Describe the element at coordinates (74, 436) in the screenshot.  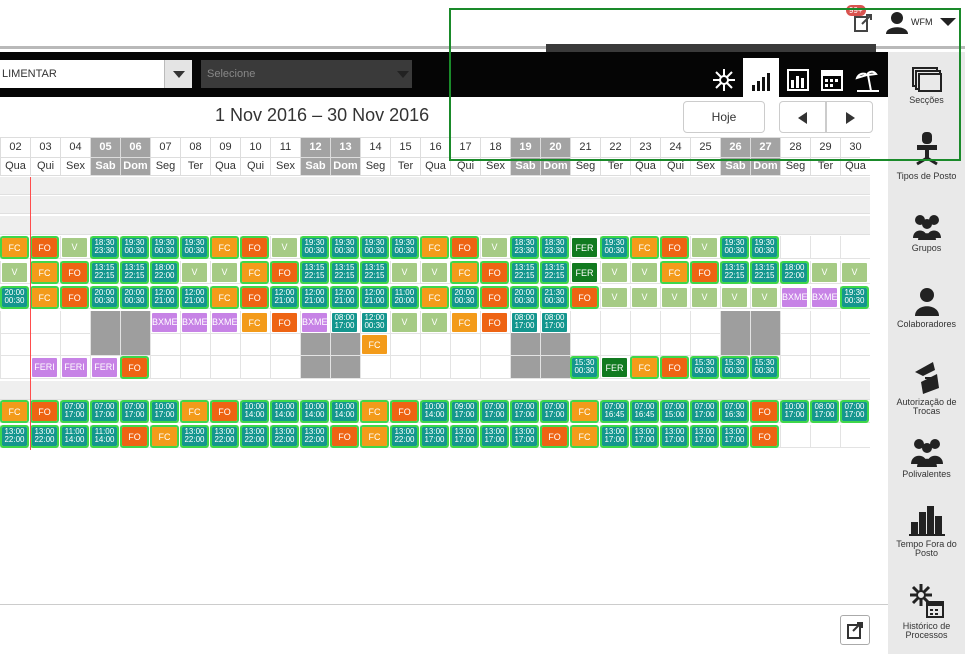
I see `shift-chip: 11:00 14:00` at that location.